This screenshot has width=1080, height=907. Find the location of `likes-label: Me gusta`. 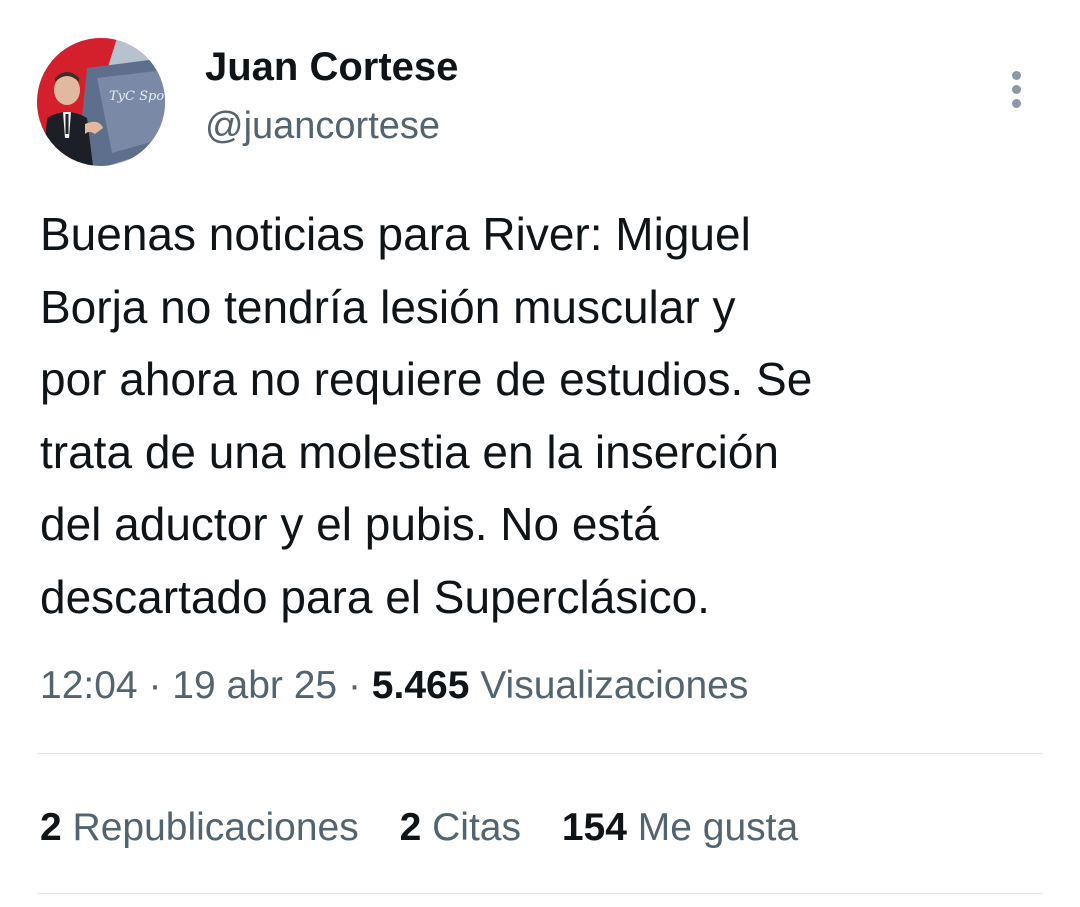

likes-label: Me gusta is located at coordinates (718, 827).